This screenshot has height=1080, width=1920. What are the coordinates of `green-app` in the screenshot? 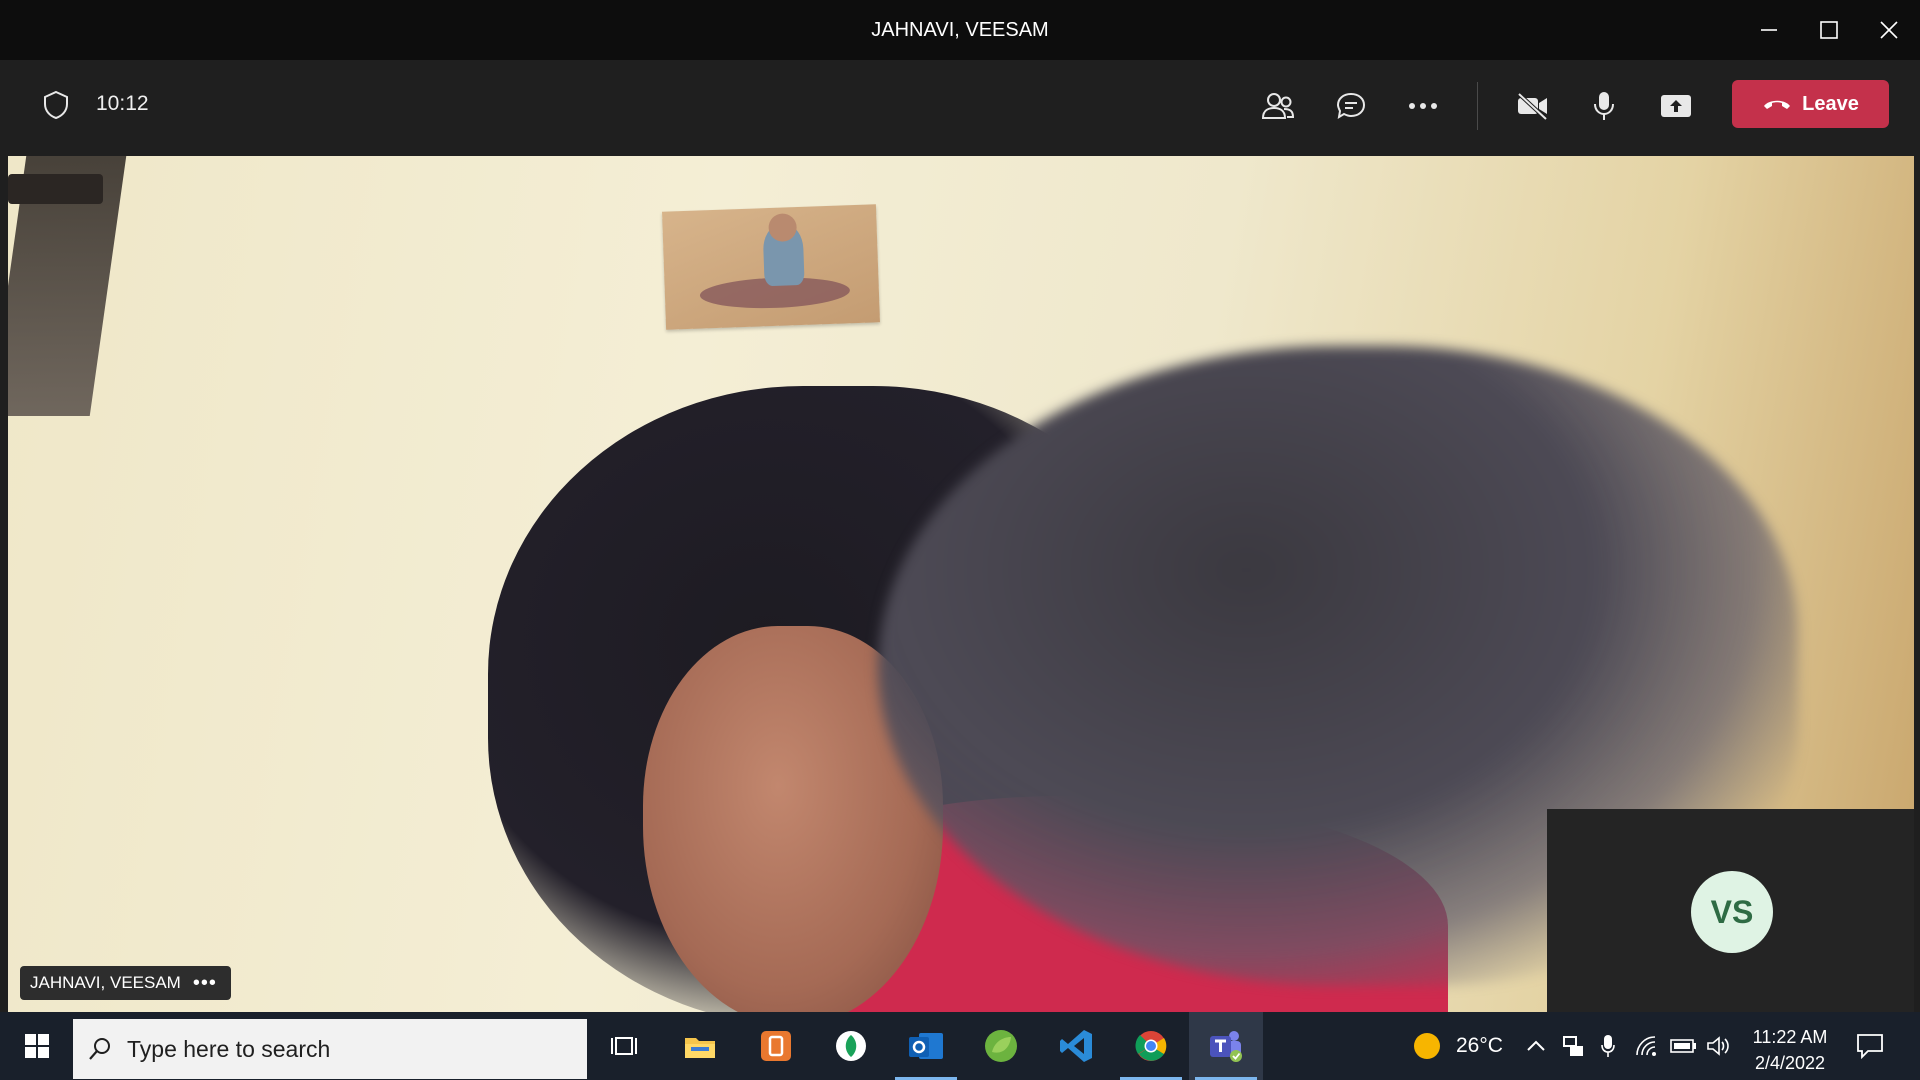 It's located at (851, 1046).